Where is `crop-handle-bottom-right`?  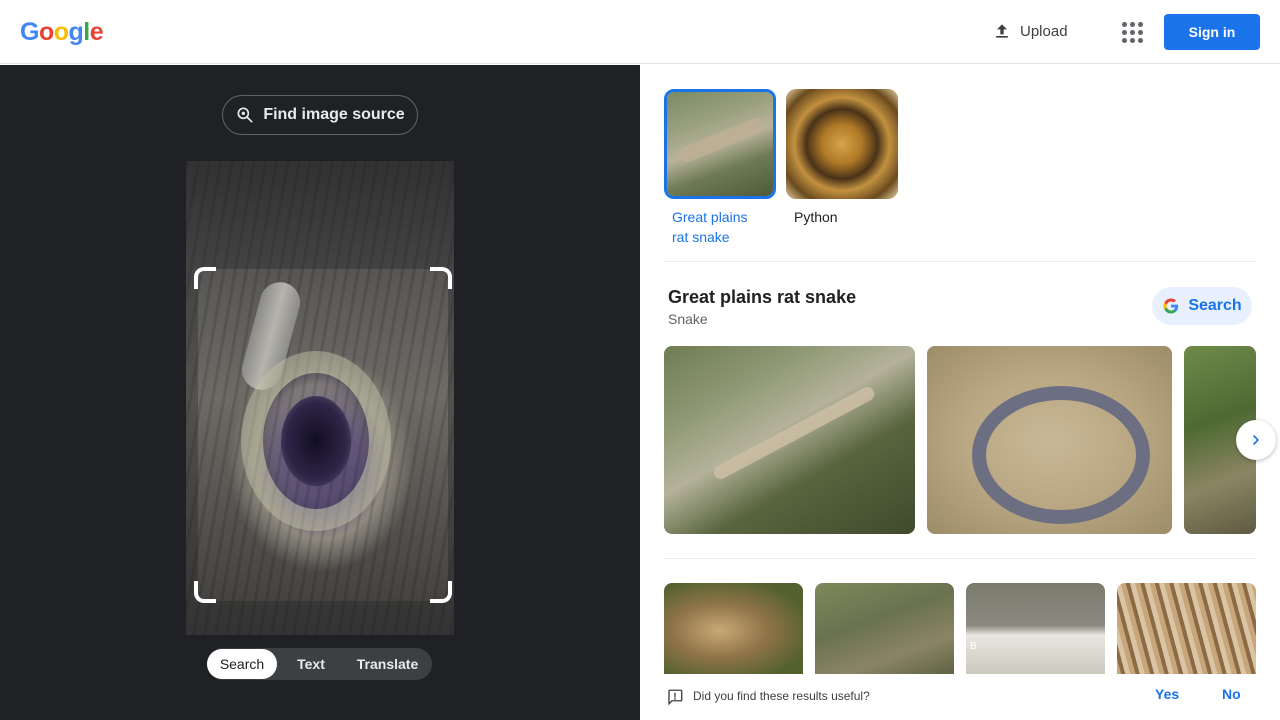 crop-handle-bottom-right is located at coordinates (441, 592).